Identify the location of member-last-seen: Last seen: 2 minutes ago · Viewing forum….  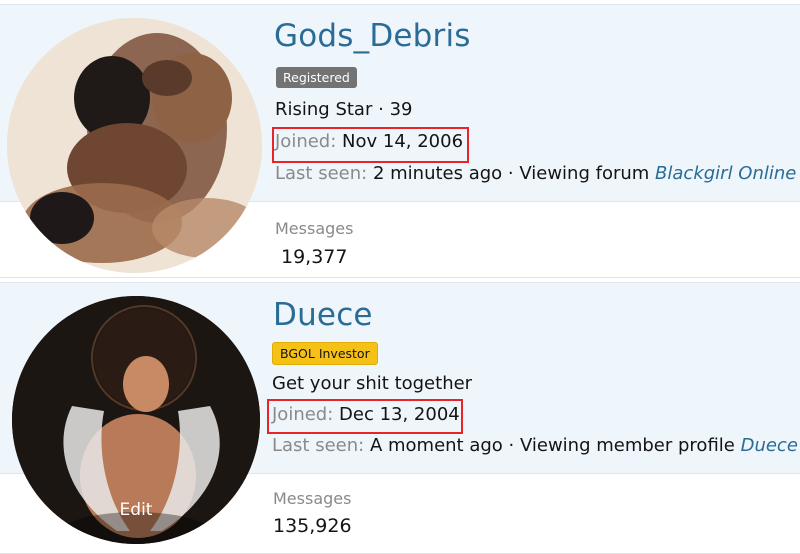
(535, 173).